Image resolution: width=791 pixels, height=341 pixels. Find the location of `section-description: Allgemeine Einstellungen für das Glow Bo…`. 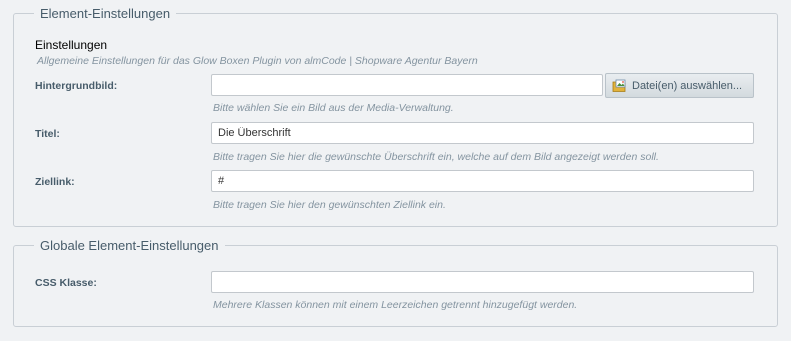

section-description: Allgemeine Einstellungen für das Glow Bo… is located at coordinates (257, 61).